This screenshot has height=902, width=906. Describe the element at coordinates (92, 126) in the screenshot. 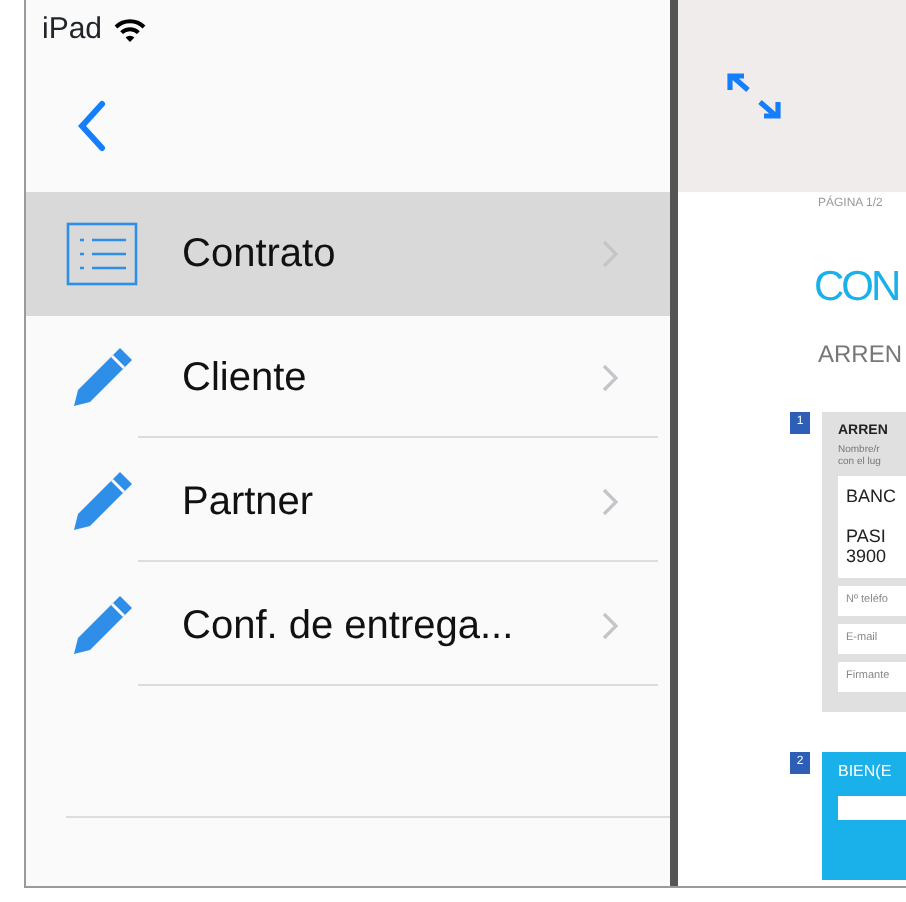

I see `back-icon` at that location.